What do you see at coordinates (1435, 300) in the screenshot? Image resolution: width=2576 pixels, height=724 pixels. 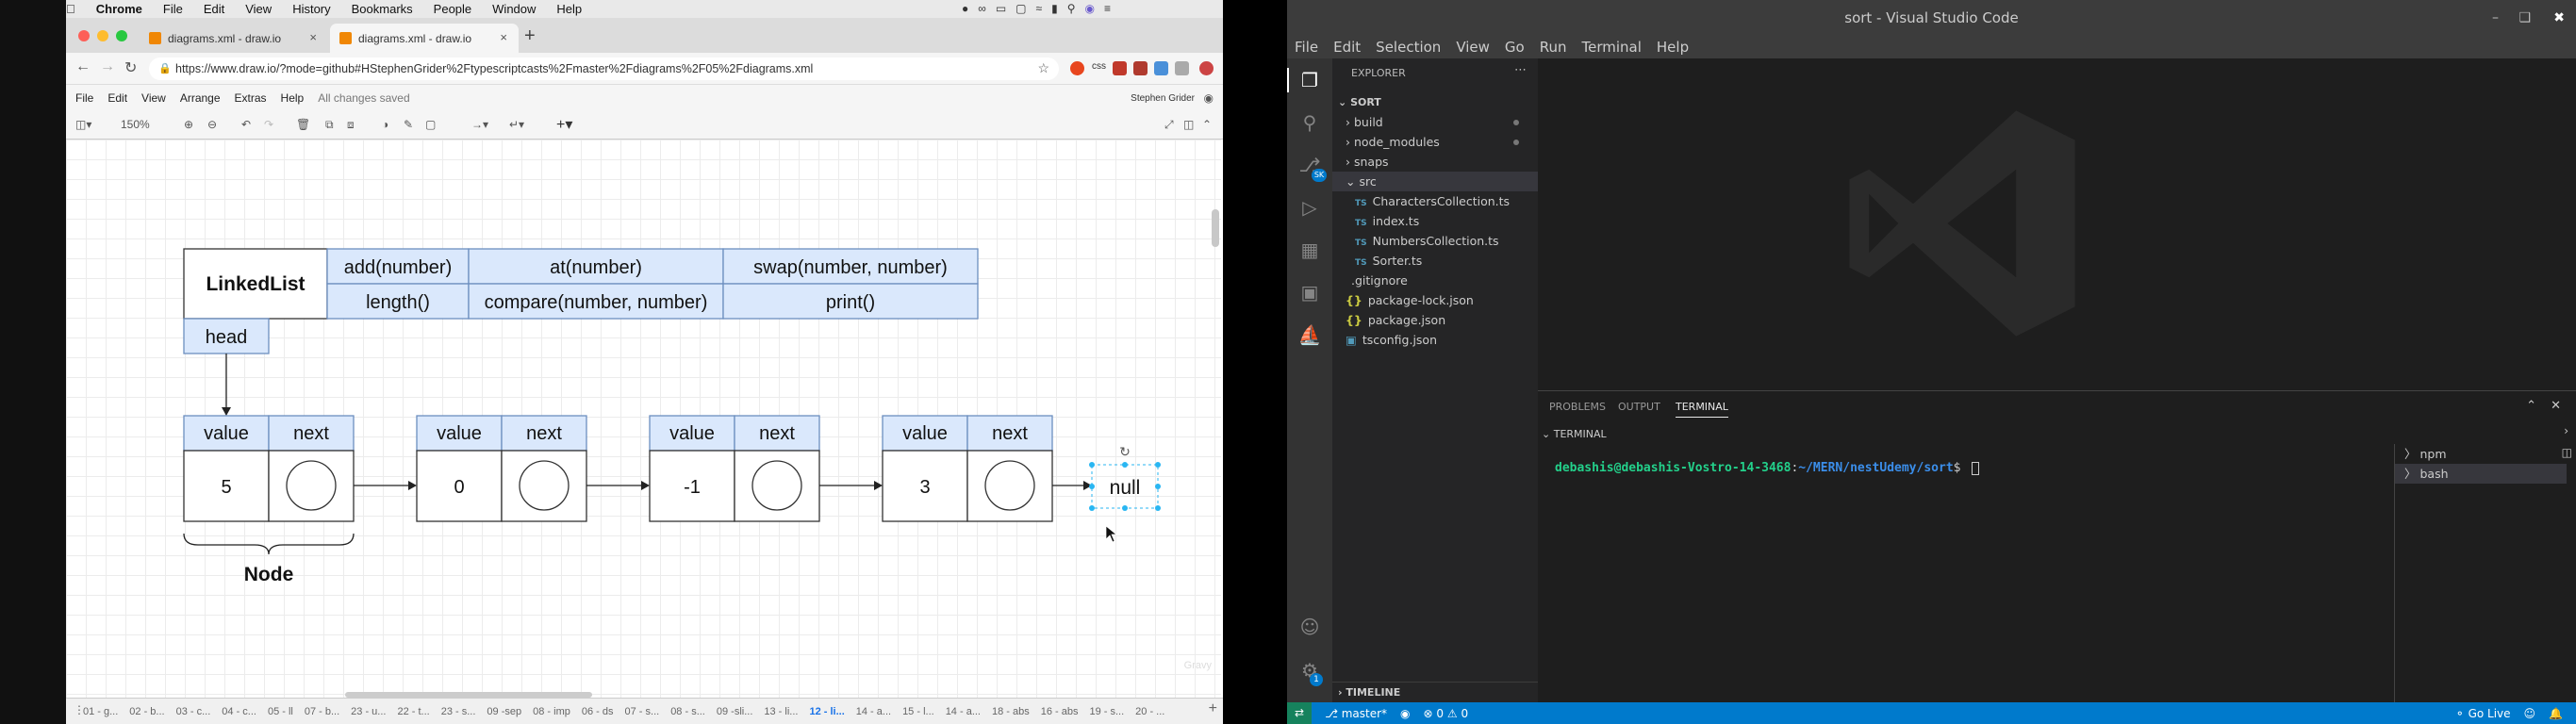 I see `explorer-item-package-lock-json: {} package-lock.json` at bounding box center [1435, 300].